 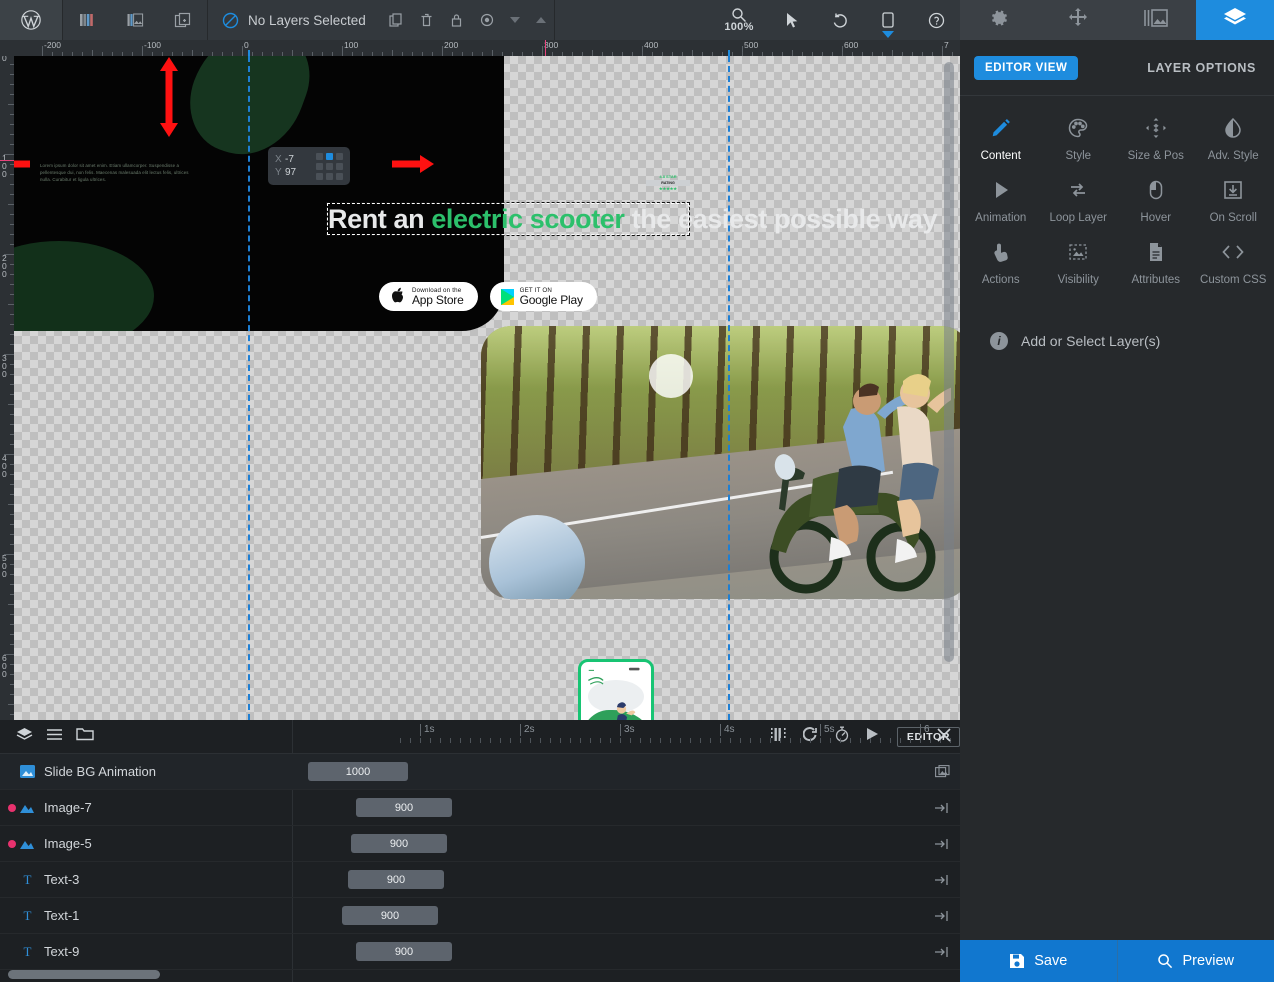 I want to click on layer-options-button: LAYER OPTIONS, so click(x=1203, y=68).